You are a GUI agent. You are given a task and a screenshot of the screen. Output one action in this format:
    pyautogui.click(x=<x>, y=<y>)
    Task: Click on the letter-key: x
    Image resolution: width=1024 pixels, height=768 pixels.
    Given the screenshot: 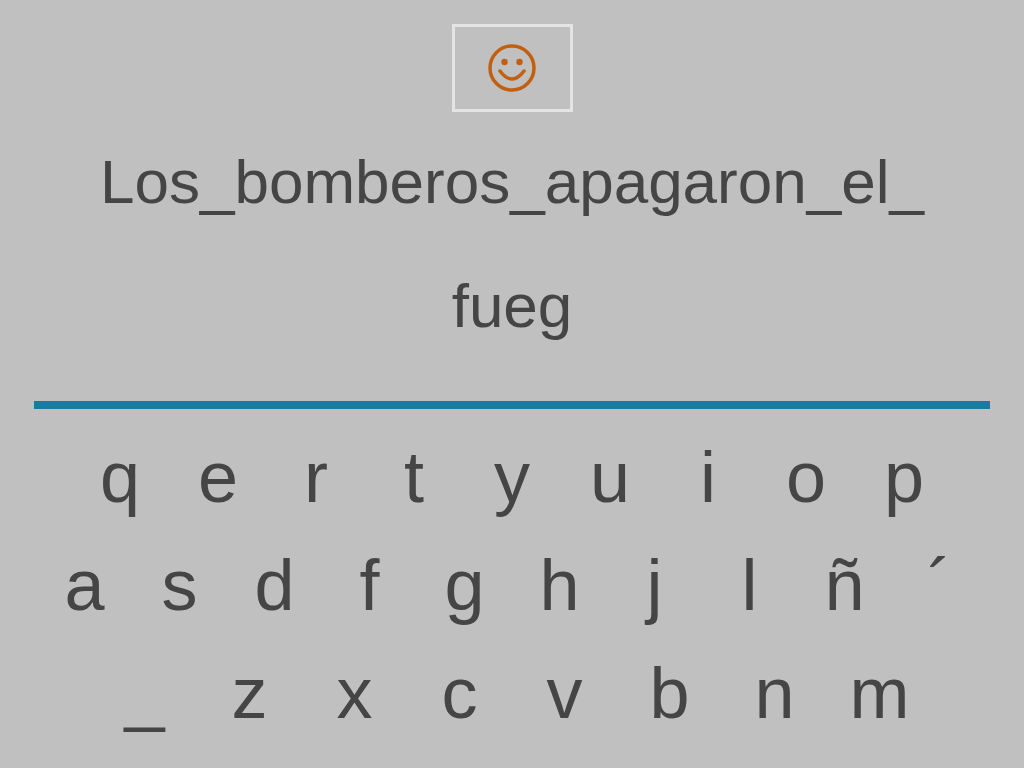 What is the action you would take?
    pyautogui.click(x=354, y=693)
    